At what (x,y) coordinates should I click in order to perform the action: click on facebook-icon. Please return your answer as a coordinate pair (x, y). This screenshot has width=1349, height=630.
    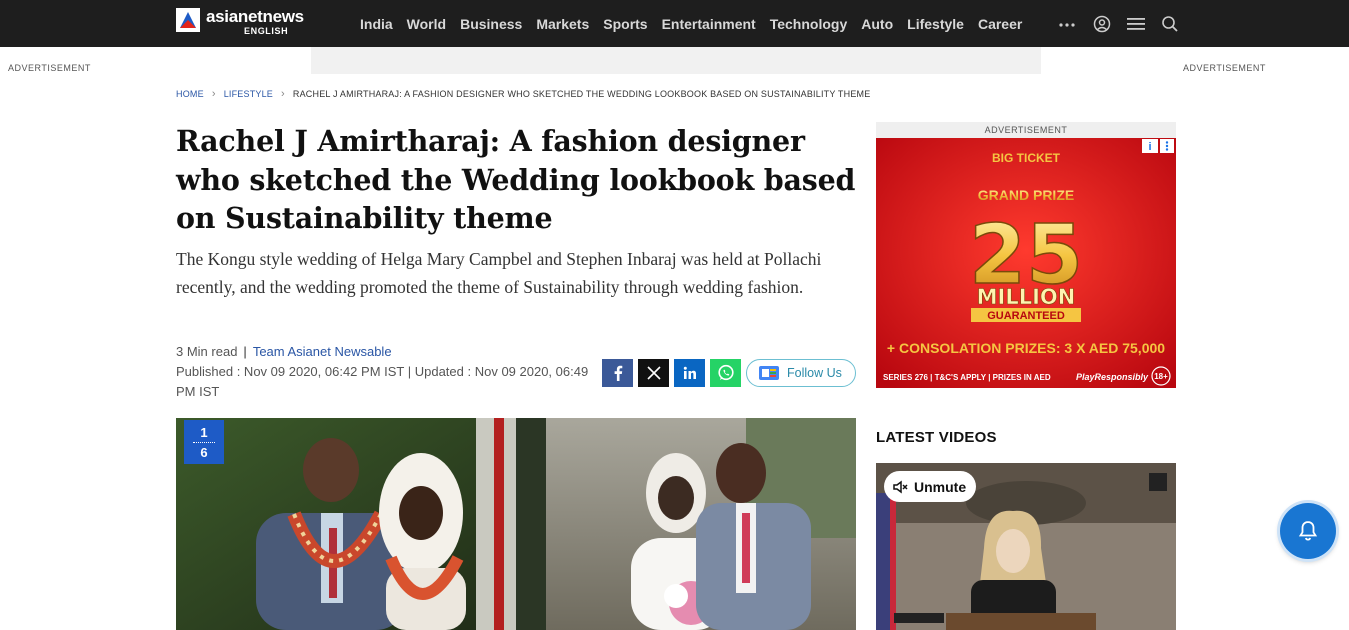
    Looking at the image, I should click on (618, 373).